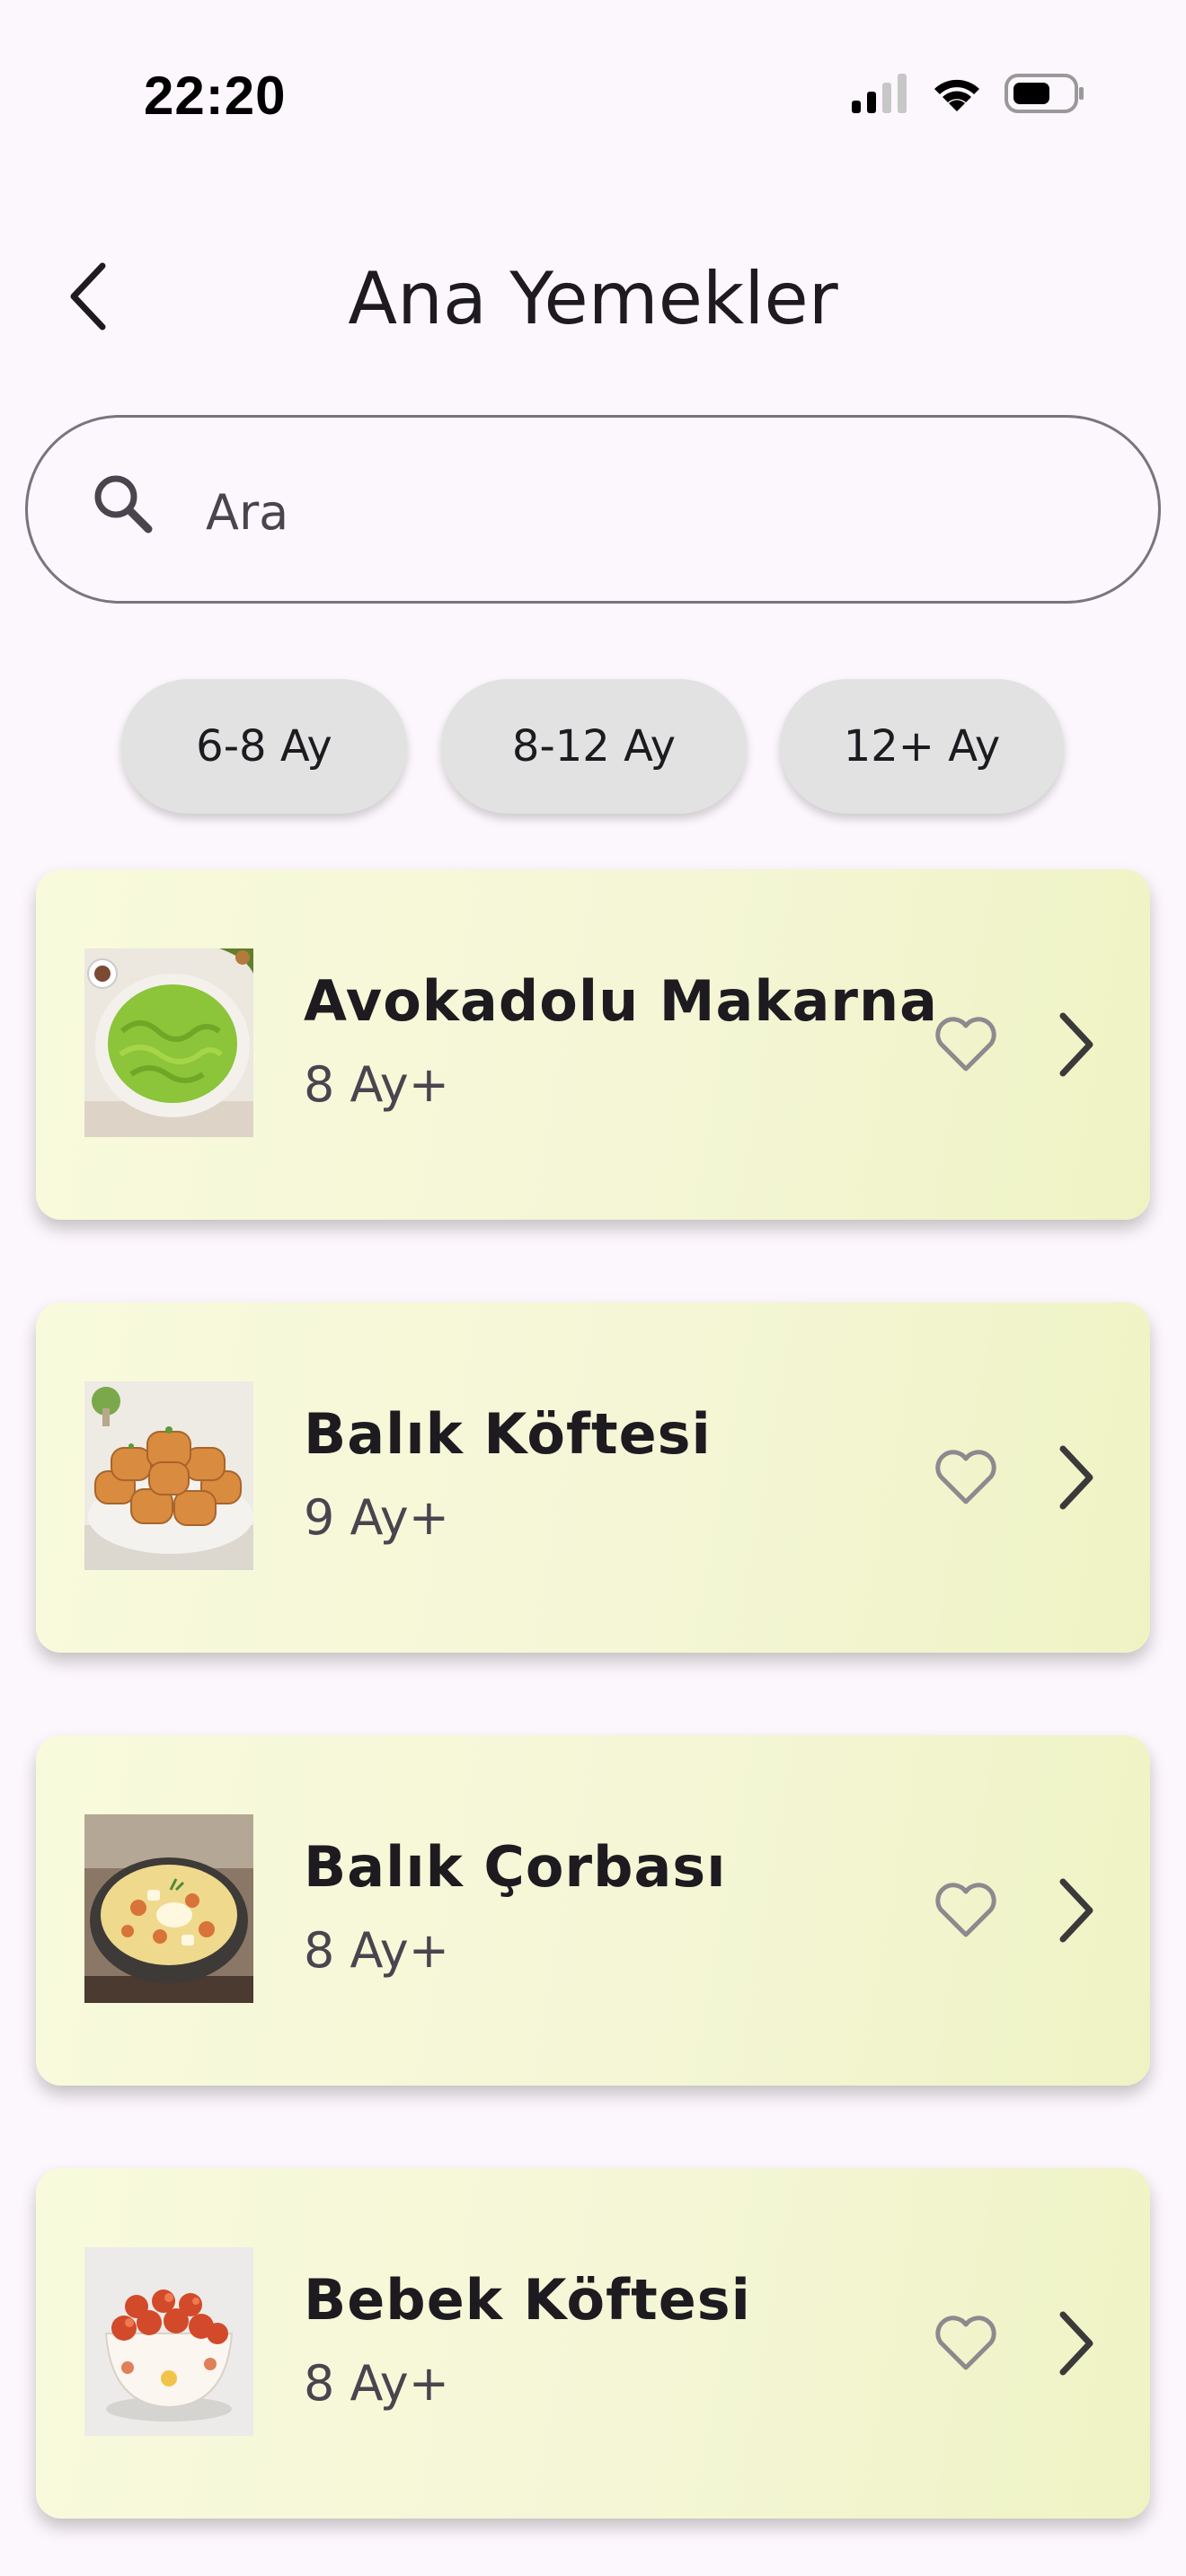 This screenshot has width=1186, height=2576. Describe the element at coordinates (527, 2300) in the screenshot. I see `recipe-title: Bebek Köftesi` at that location.